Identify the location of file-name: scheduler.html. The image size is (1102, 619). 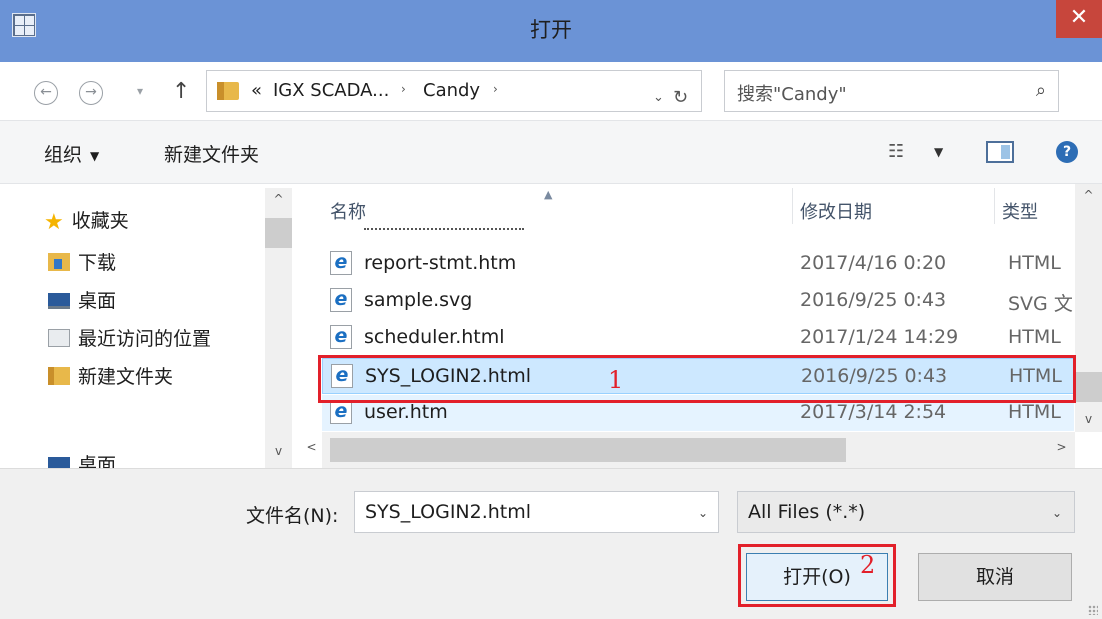
(434, 337).